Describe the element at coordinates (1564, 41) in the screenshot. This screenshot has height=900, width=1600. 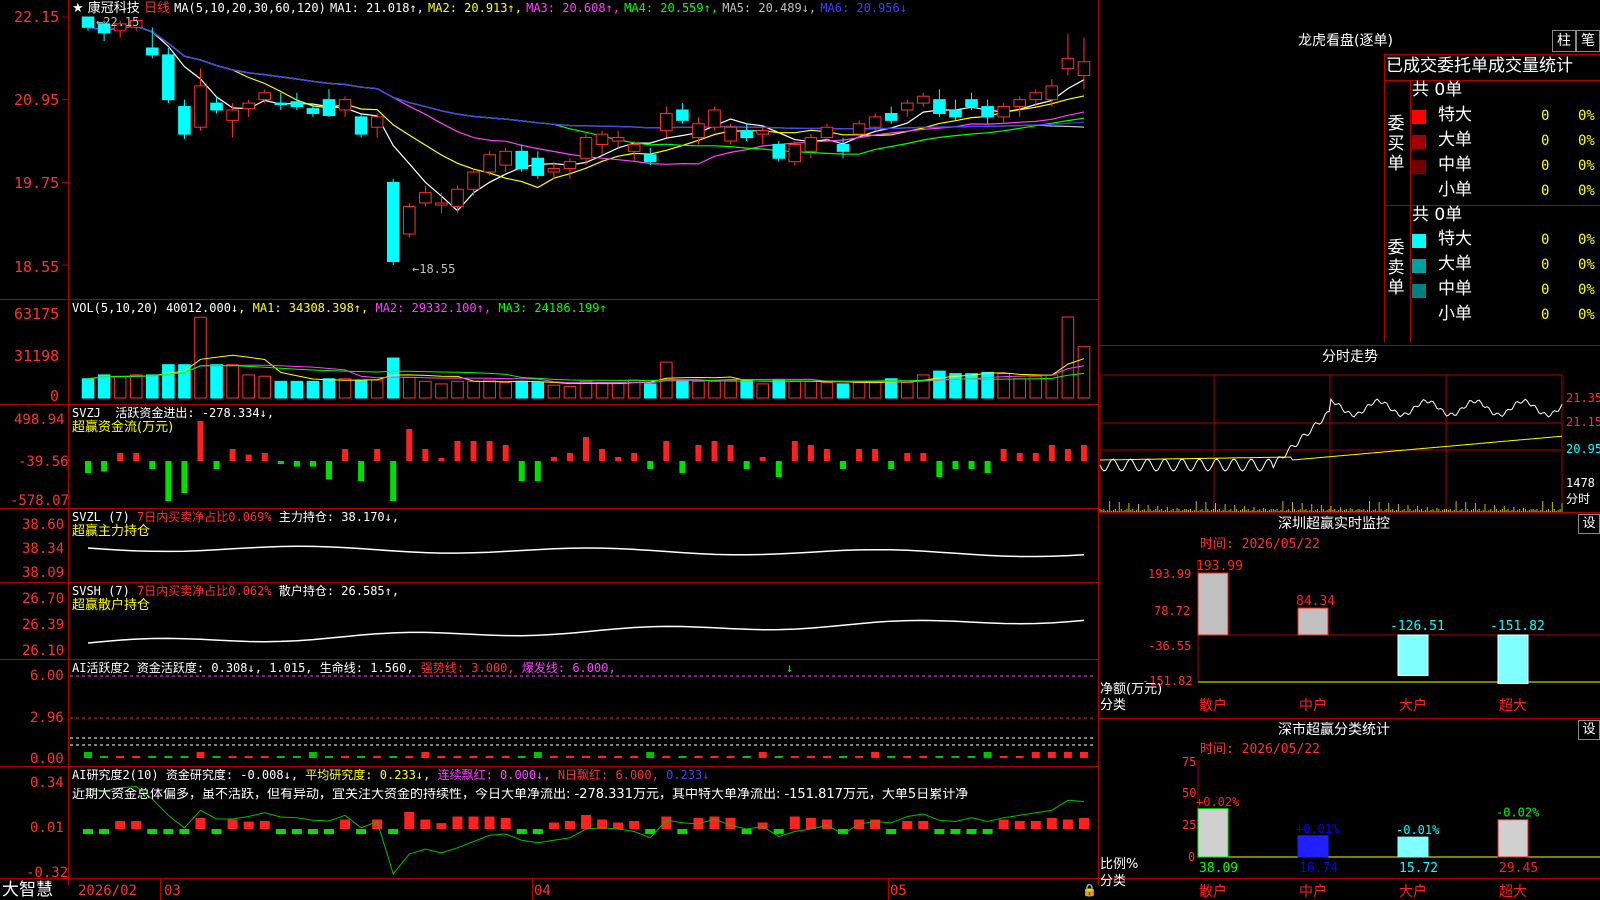
I see `bar-mode-button: 柱` at that location.